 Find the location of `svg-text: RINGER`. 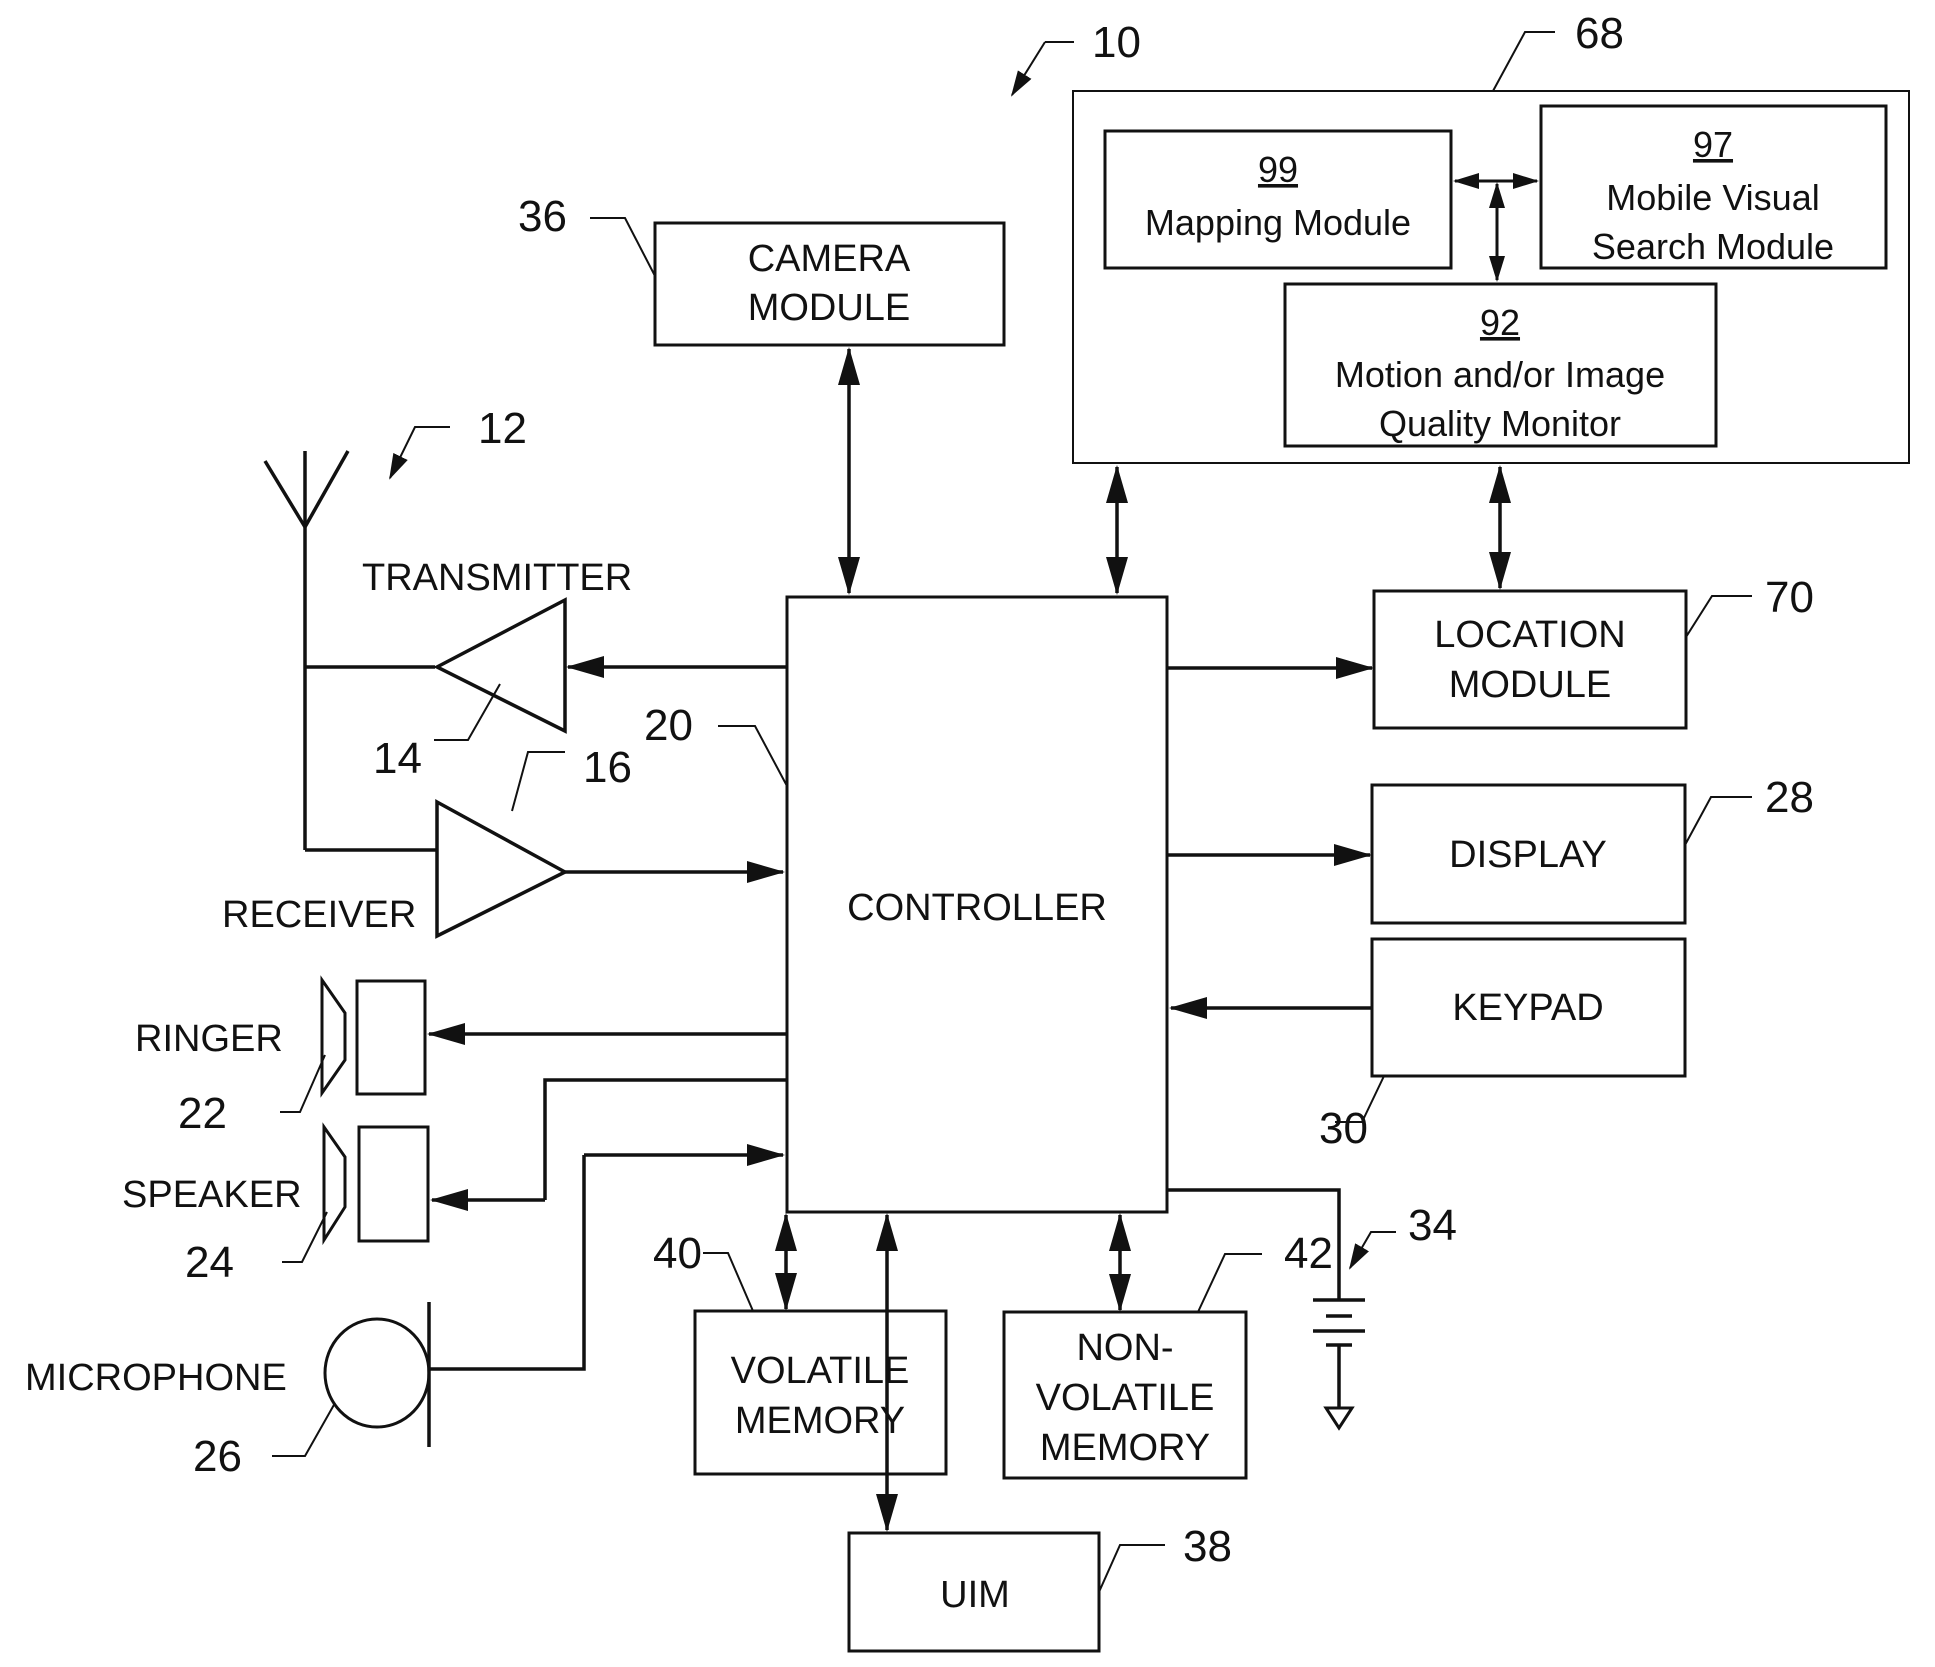

svg-text: RINGER is located at coordinates (209, 1039).